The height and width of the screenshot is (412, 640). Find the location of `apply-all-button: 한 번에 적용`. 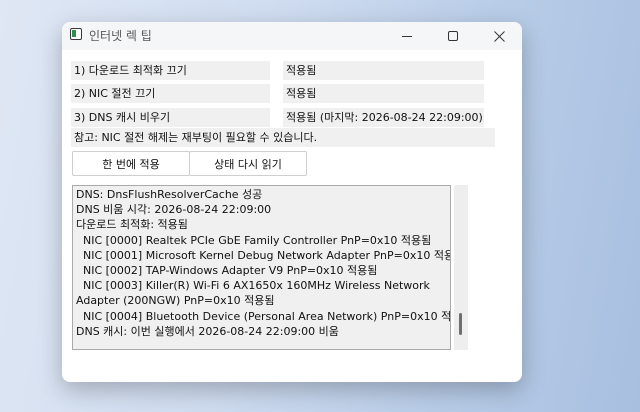

apply-all-button: 한 번에 적용 is located at coordinates (131, 163).